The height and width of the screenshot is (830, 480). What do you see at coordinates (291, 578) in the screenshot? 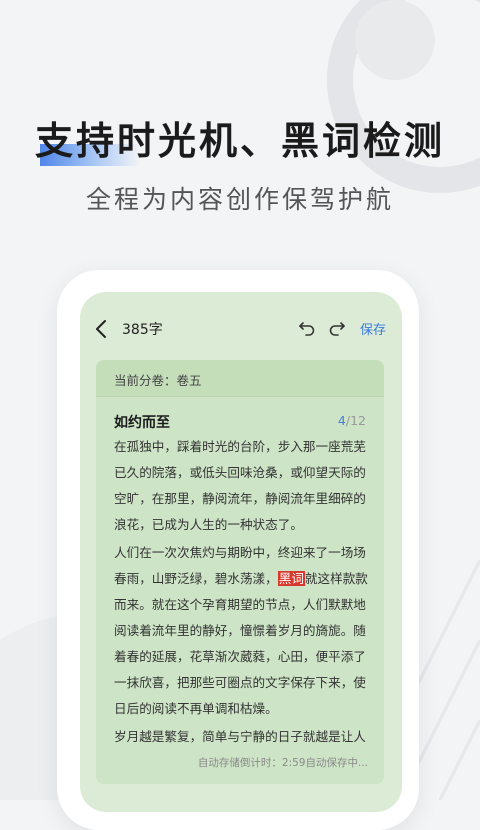
I see `black-word-highlight: 黑词` at bounding box center [291, 578].